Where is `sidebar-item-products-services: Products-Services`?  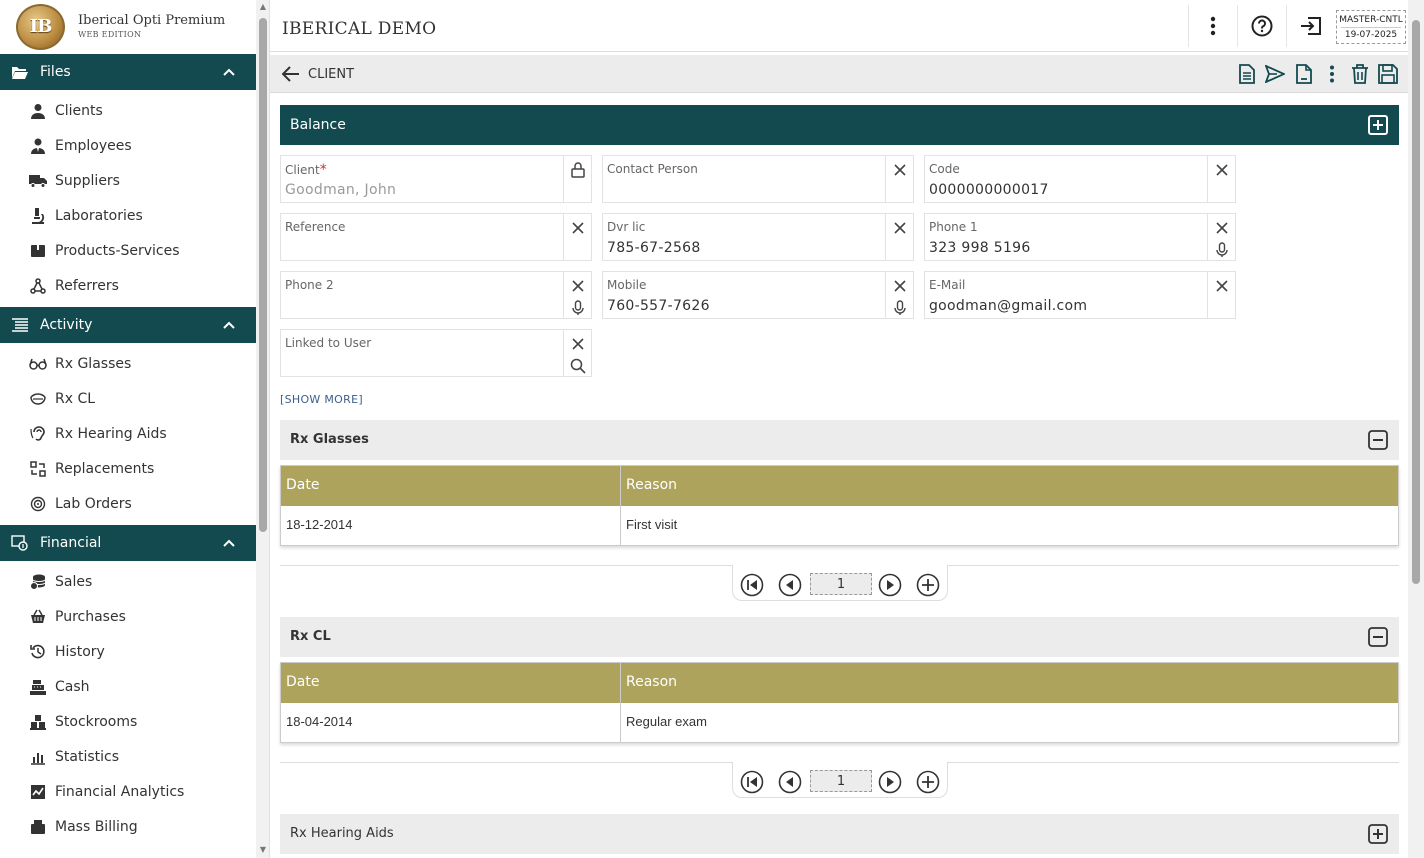 sidebar-item-products-services: Products-Services is located at coordinates (128, 250).